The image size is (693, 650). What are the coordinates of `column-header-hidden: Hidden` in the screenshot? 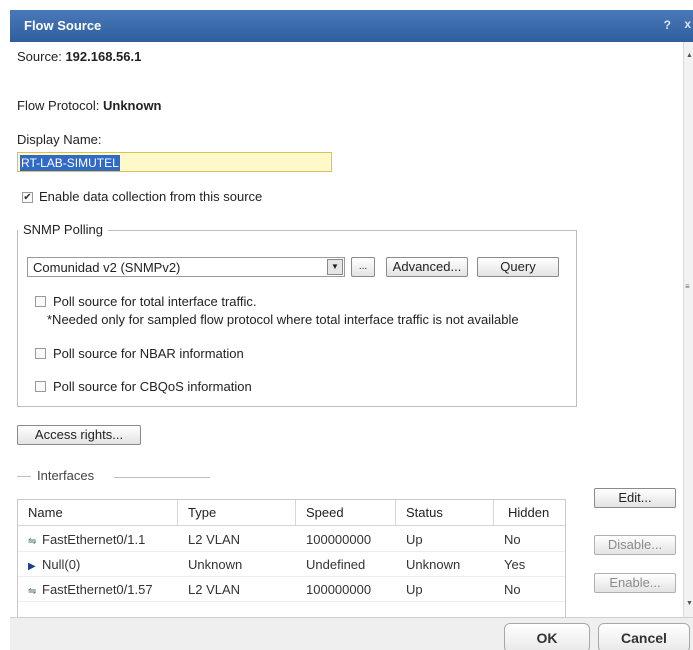 It's located at (529, 513).